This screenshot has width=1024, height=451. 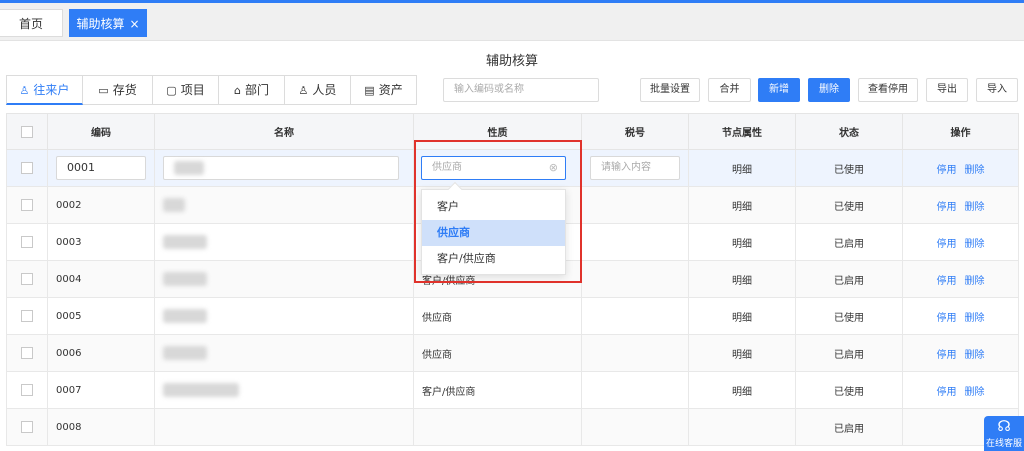 What do you see at coordinates (108, 23) in the screenshot?
I see `tab-auxiliary-accounting: 辅助核算 ×` at bounding box center [108, 23].